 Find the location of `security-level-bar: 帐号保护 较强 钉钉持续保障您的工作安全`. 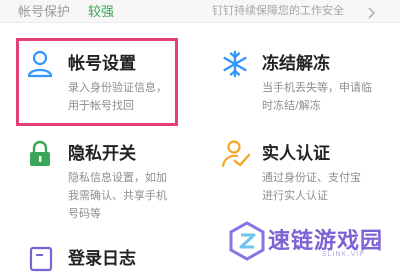

security-level-bar: 帐号保护 较强 钉钉持续保障您的工作安全 is located at coordinates (200, 11).